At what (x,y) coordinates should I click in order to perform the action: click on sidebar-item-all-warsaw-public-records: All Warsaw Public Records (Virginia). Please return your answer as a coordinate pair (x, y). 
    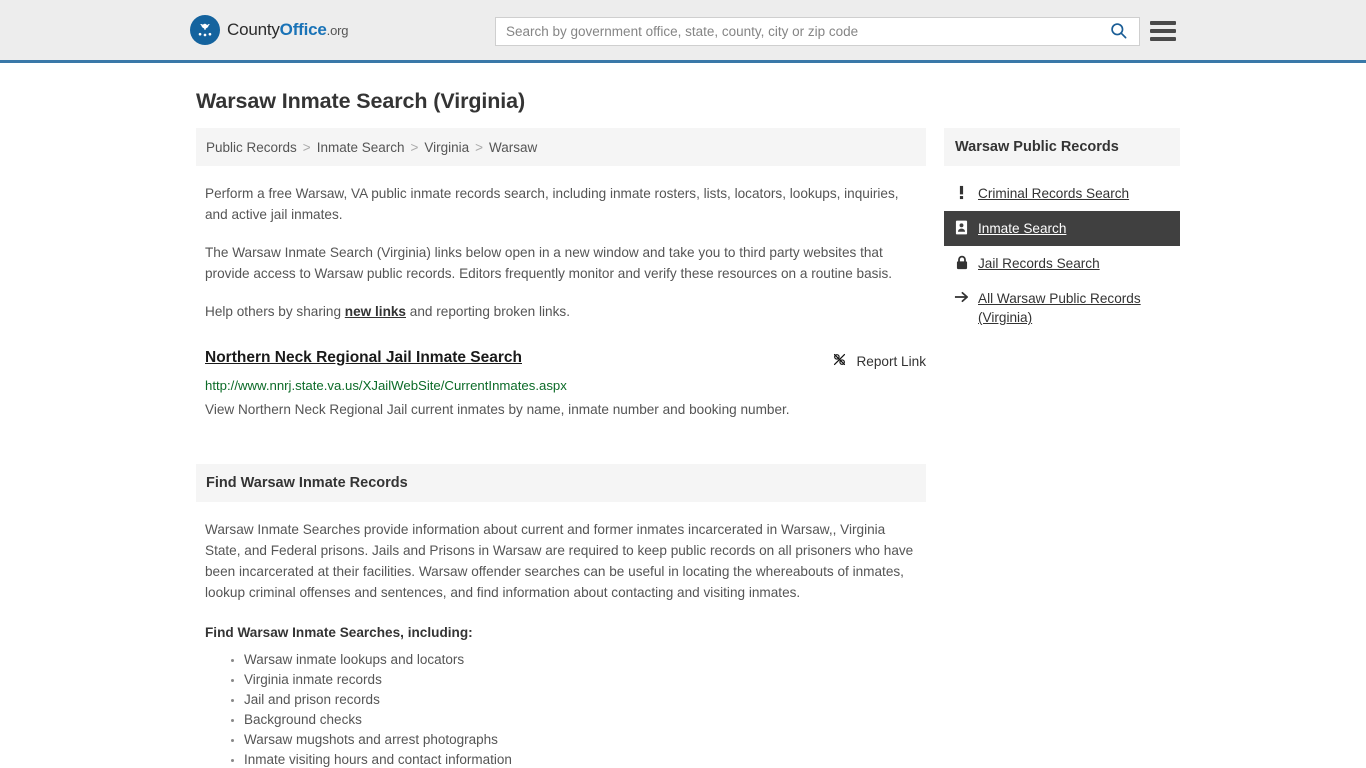
    Looking at the image, I should click on (1062, 308).